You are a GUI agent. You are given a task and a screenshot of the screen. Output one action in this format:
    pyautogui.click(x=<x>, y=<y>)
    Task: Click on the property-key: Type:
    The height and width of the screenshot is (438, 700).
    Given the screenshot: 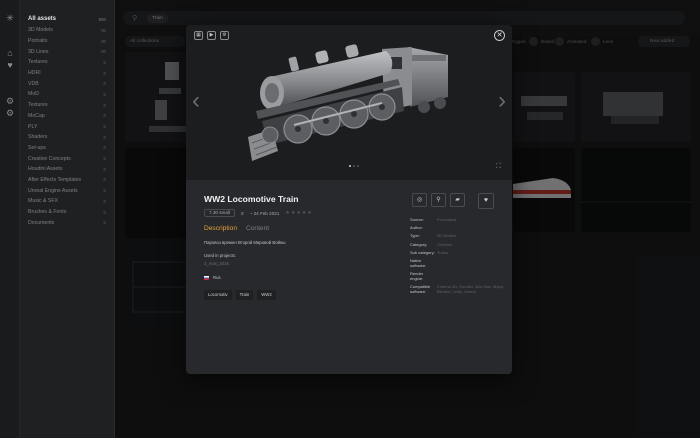 What is the action you would take?
    pyautogui.click(x=415, y=236)
    